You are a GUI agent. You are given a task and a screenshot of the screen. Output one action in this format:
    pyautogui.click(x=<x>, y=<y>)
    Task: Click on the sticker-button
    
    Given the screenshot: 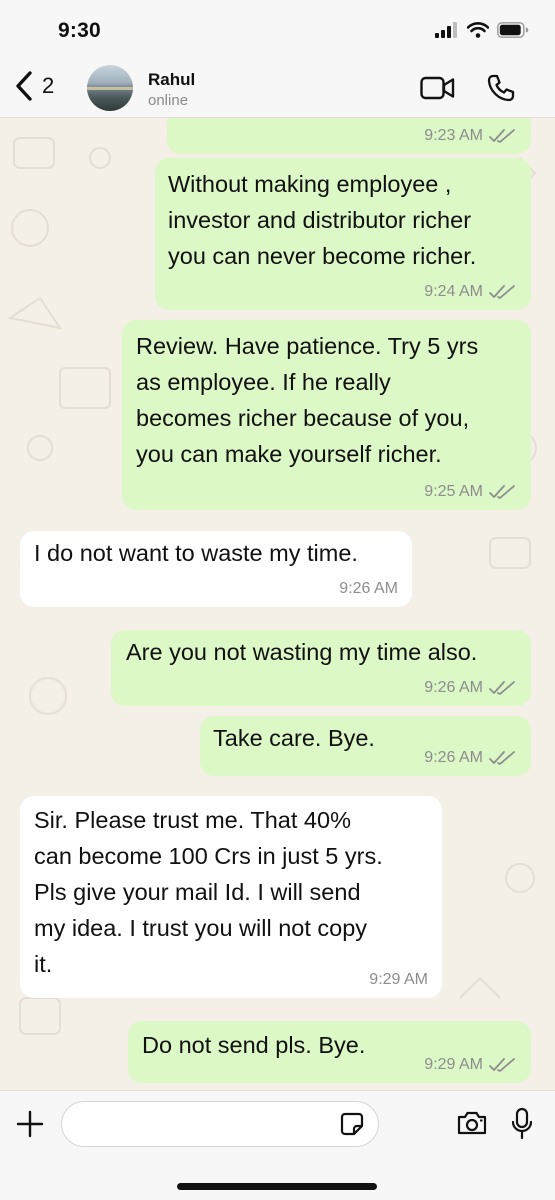 What is the action you would take?
    pyautogui.click(x=352, y=1126)
    